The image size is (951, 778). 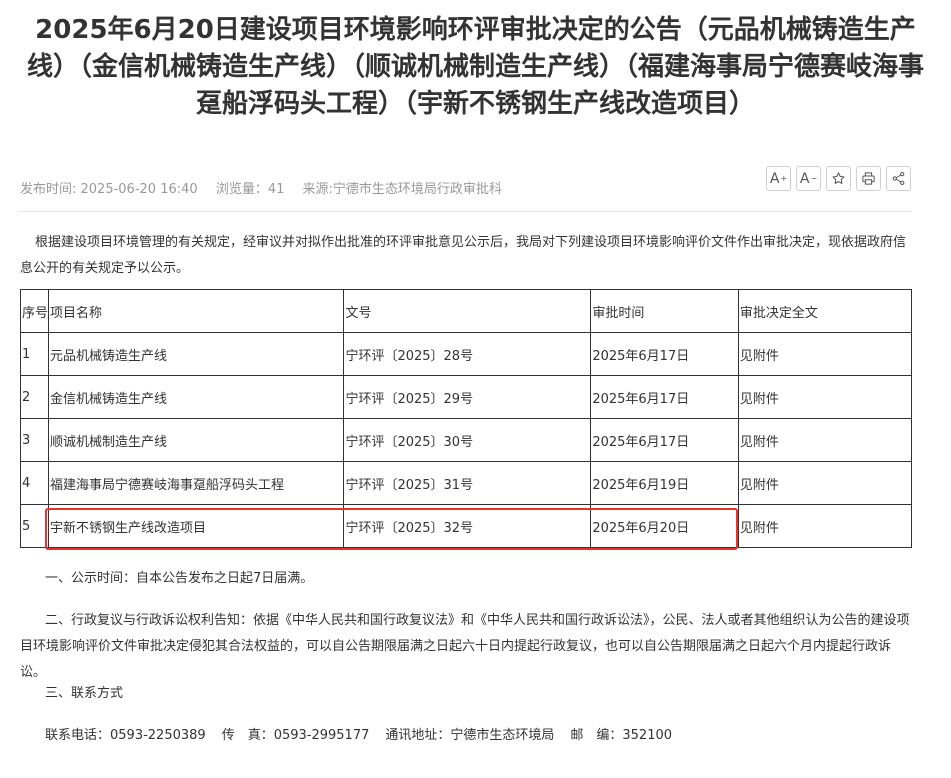 I want to click on star-icon, so click(x=838, y=178).